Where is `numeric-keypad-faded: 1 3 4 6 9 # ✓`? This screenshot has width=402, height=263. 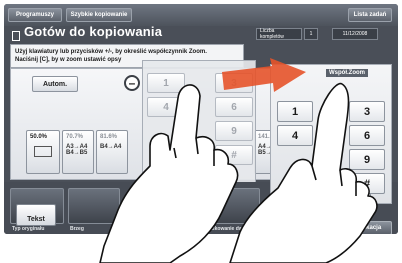 numeric-keypad-faded: 1 3 4 6 9 # ✓ is located at coordinates (199, 122).